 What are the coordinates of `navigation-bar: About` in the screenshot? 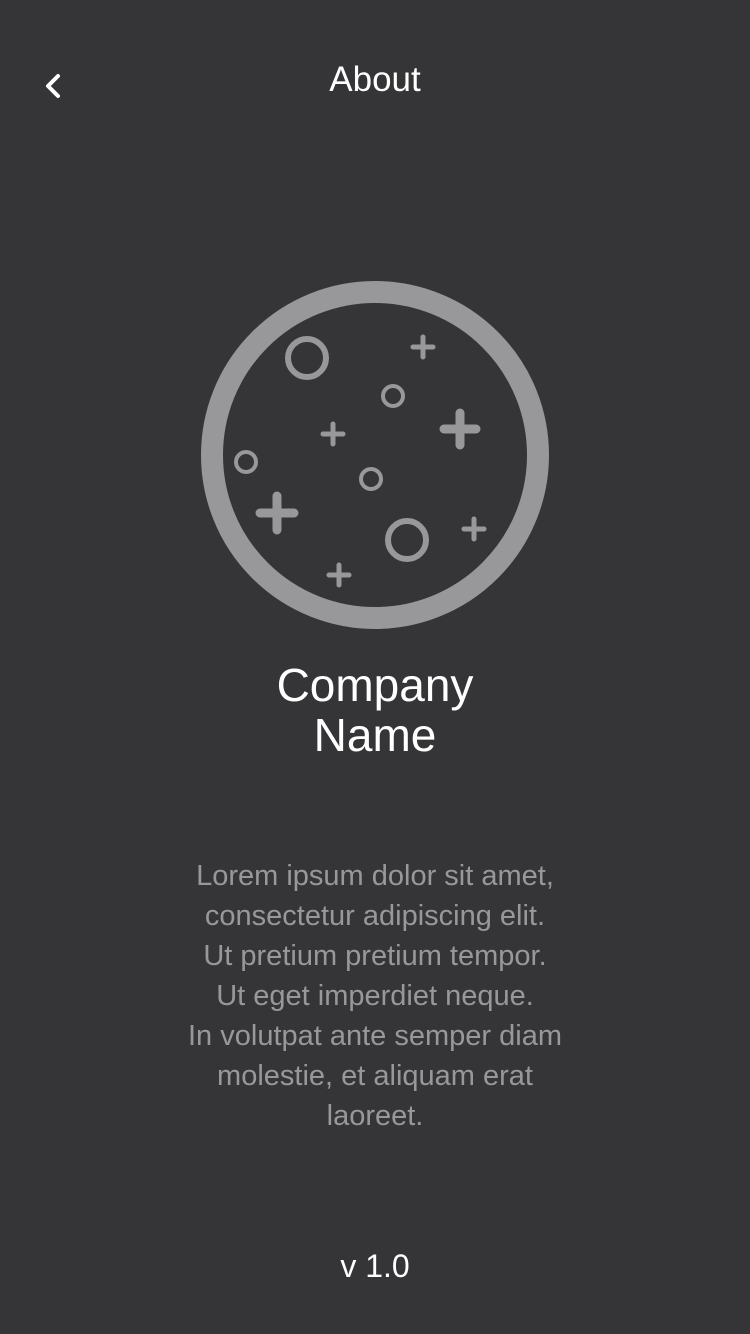 It's located at (375, 80).